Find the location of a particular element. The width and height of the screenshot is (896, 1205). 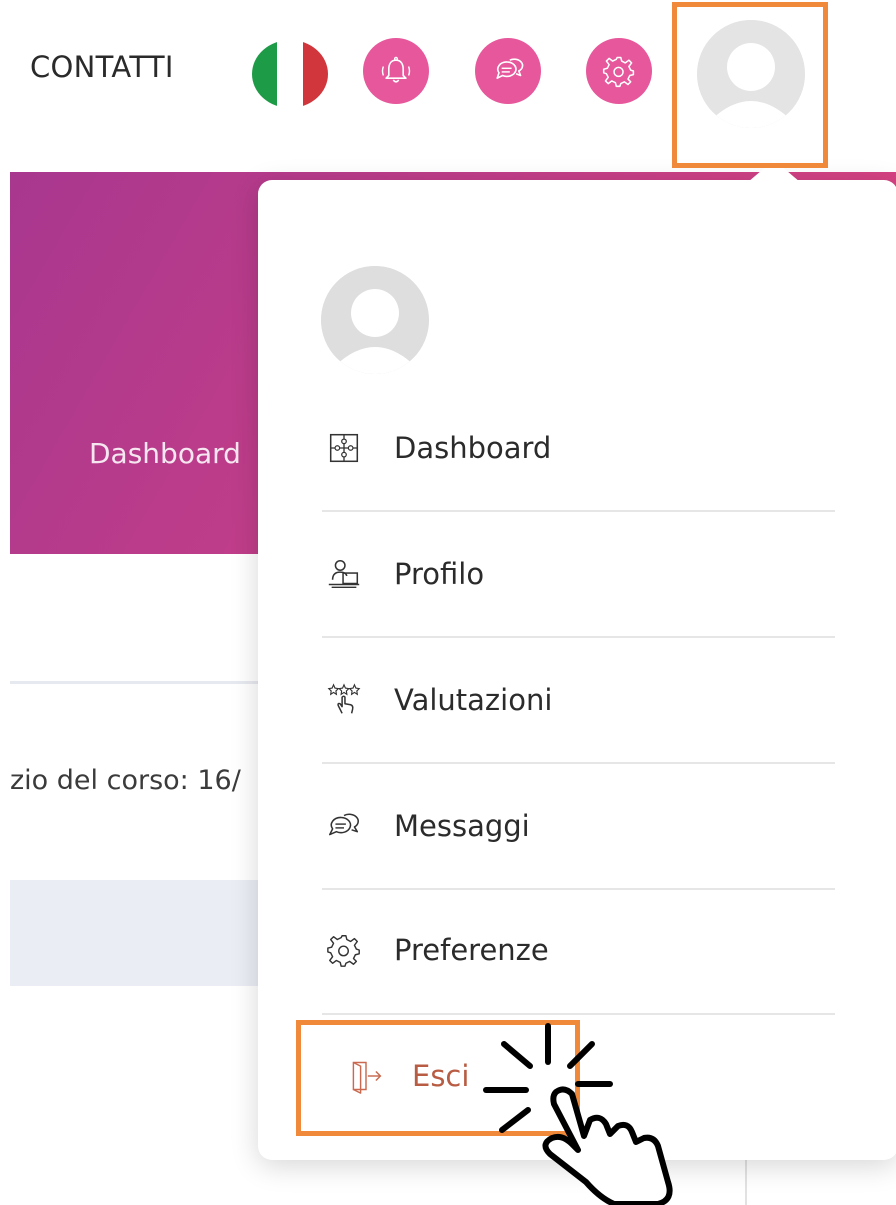

avatar-highlight-box is located at coordinates (750, 85).